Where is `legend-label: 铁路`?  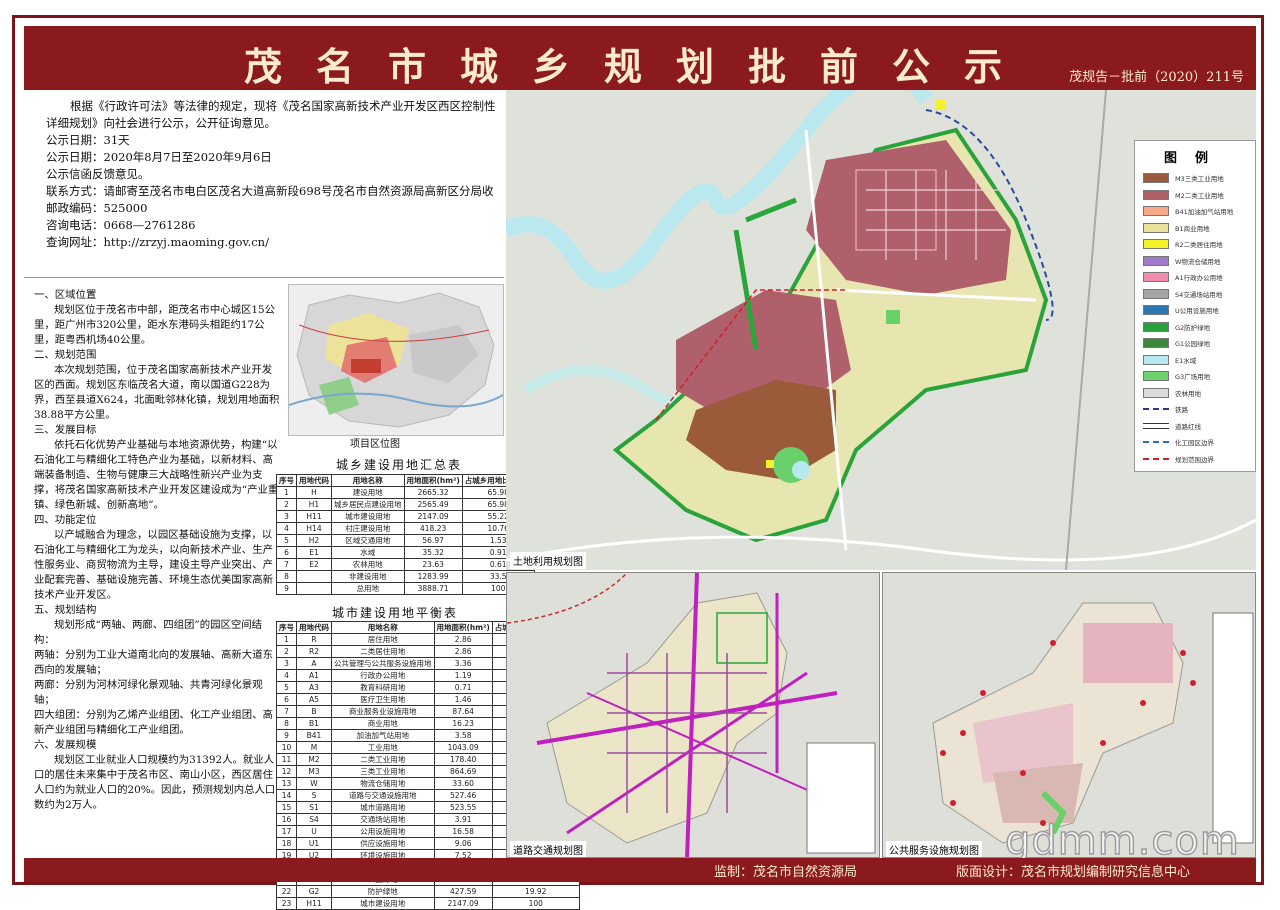 legend-label: 铁路 is located at coordinates (1181, 410).